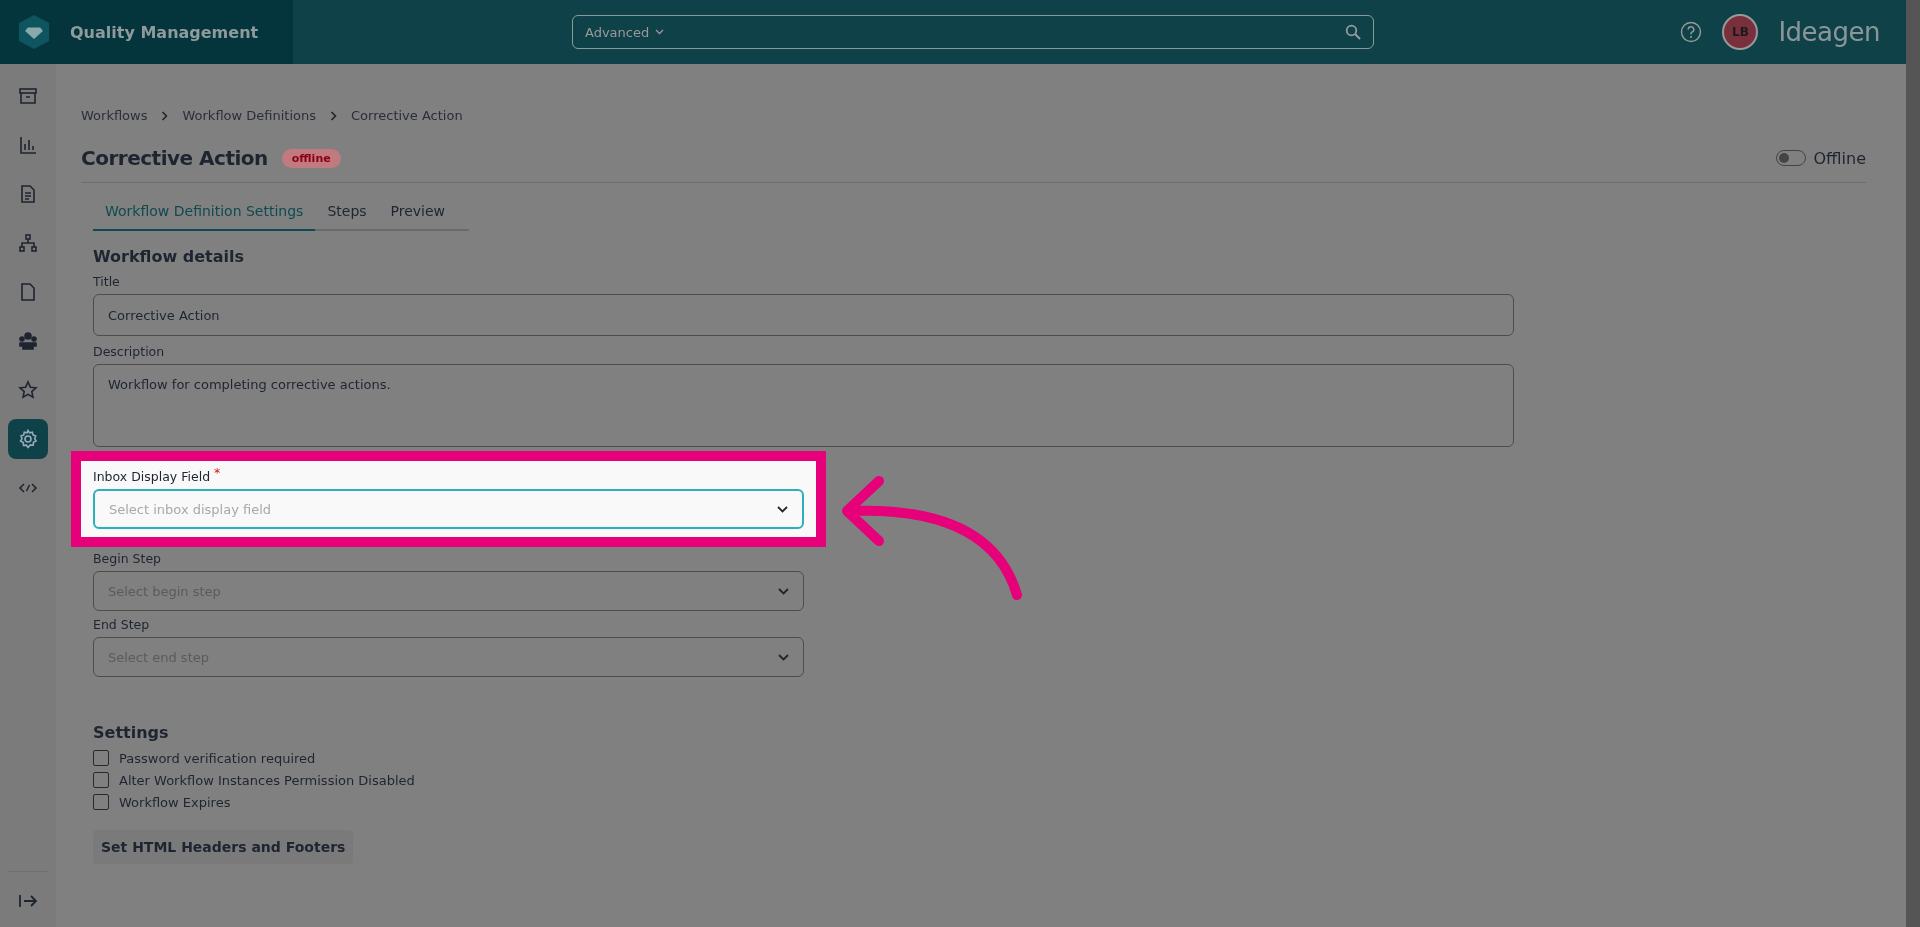 The height and width of the screenshot is (927, 1920). I want to click on sidebar-item, so click(28, 439).